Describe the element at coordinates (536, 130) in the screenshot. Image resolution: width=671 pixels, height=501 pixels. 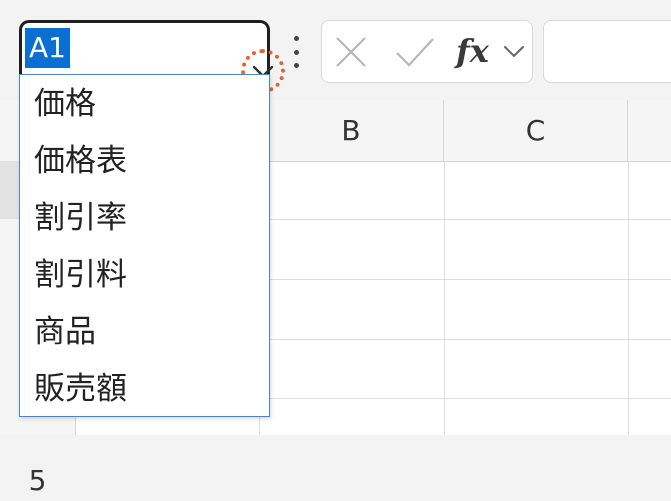
I see `column-header-c: C` at that location.